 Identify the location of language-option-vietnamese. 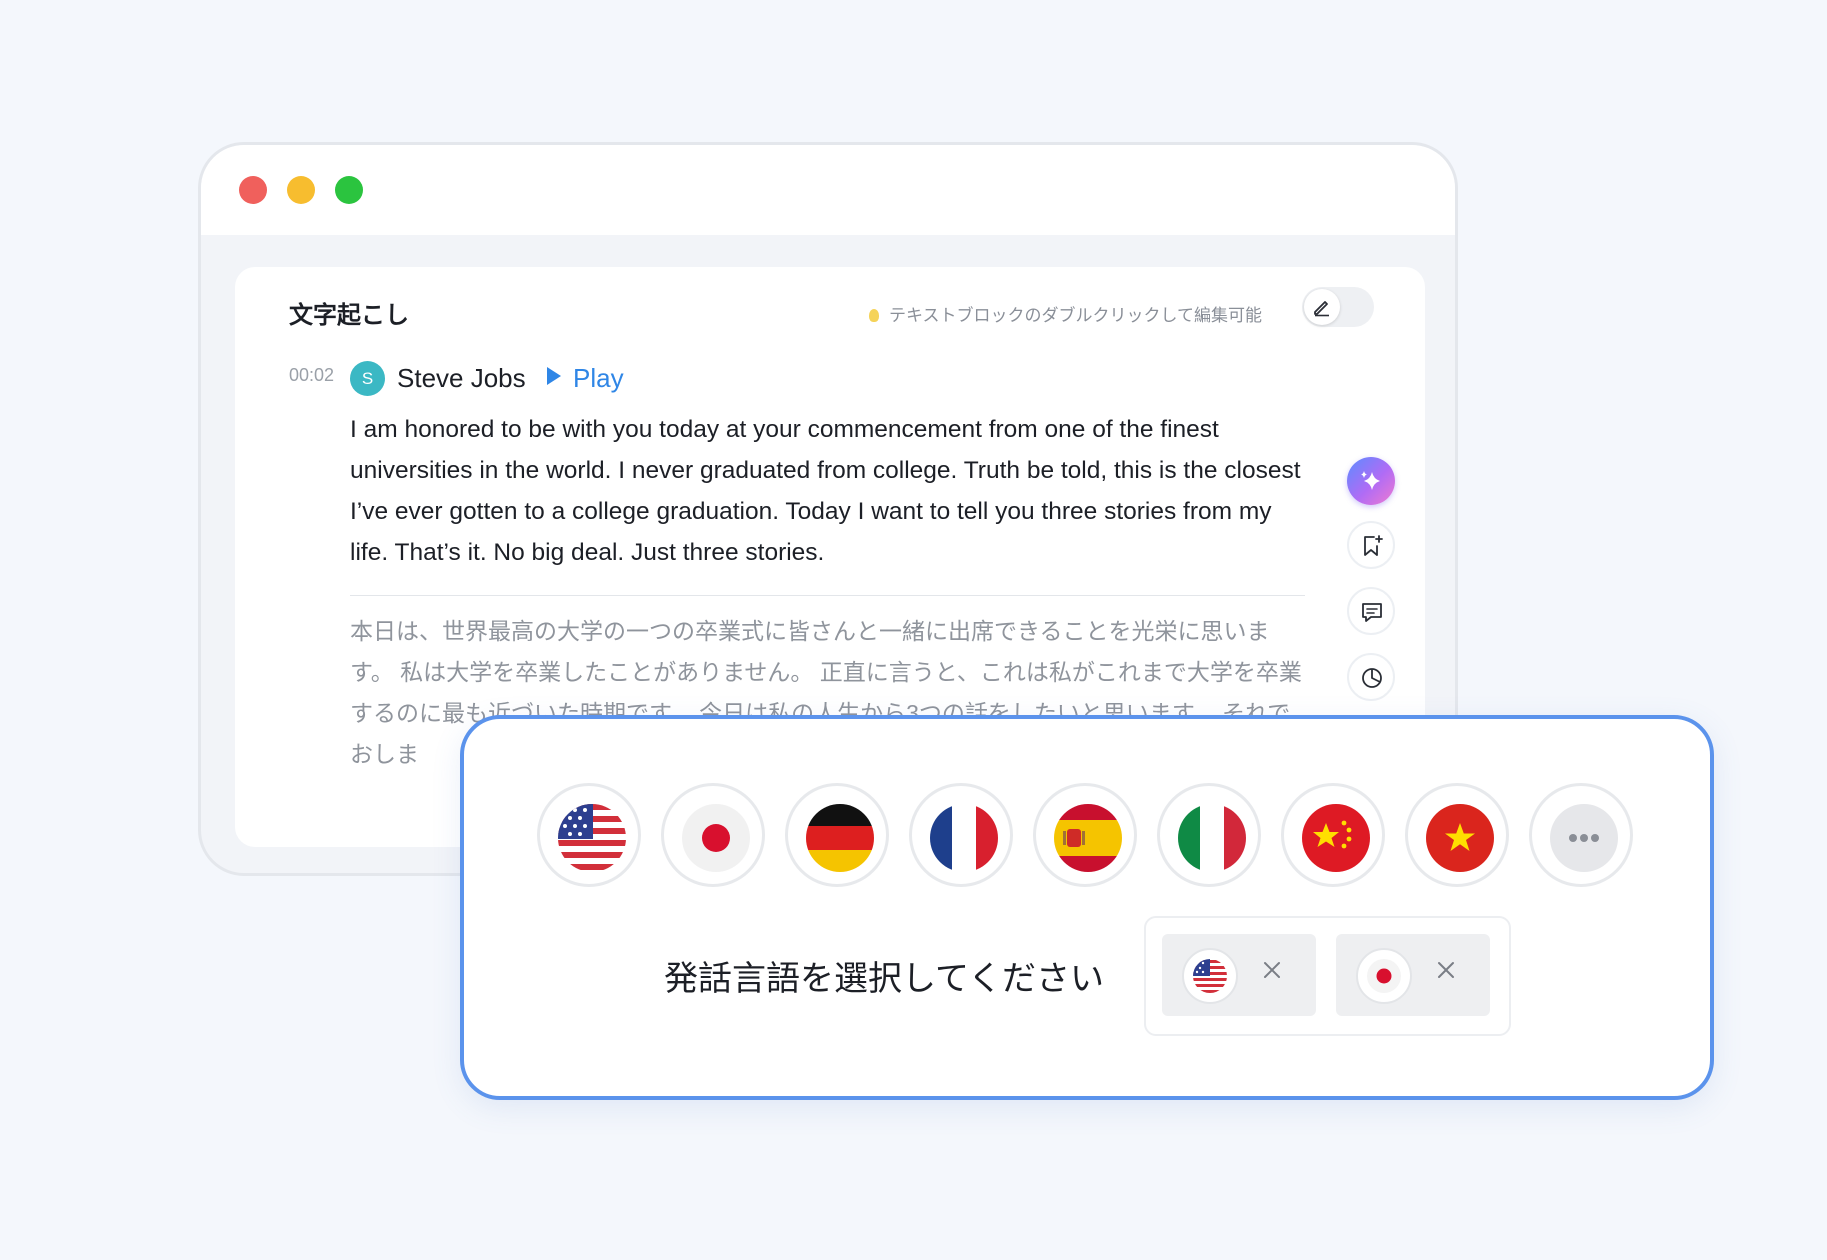
(1457, 835).